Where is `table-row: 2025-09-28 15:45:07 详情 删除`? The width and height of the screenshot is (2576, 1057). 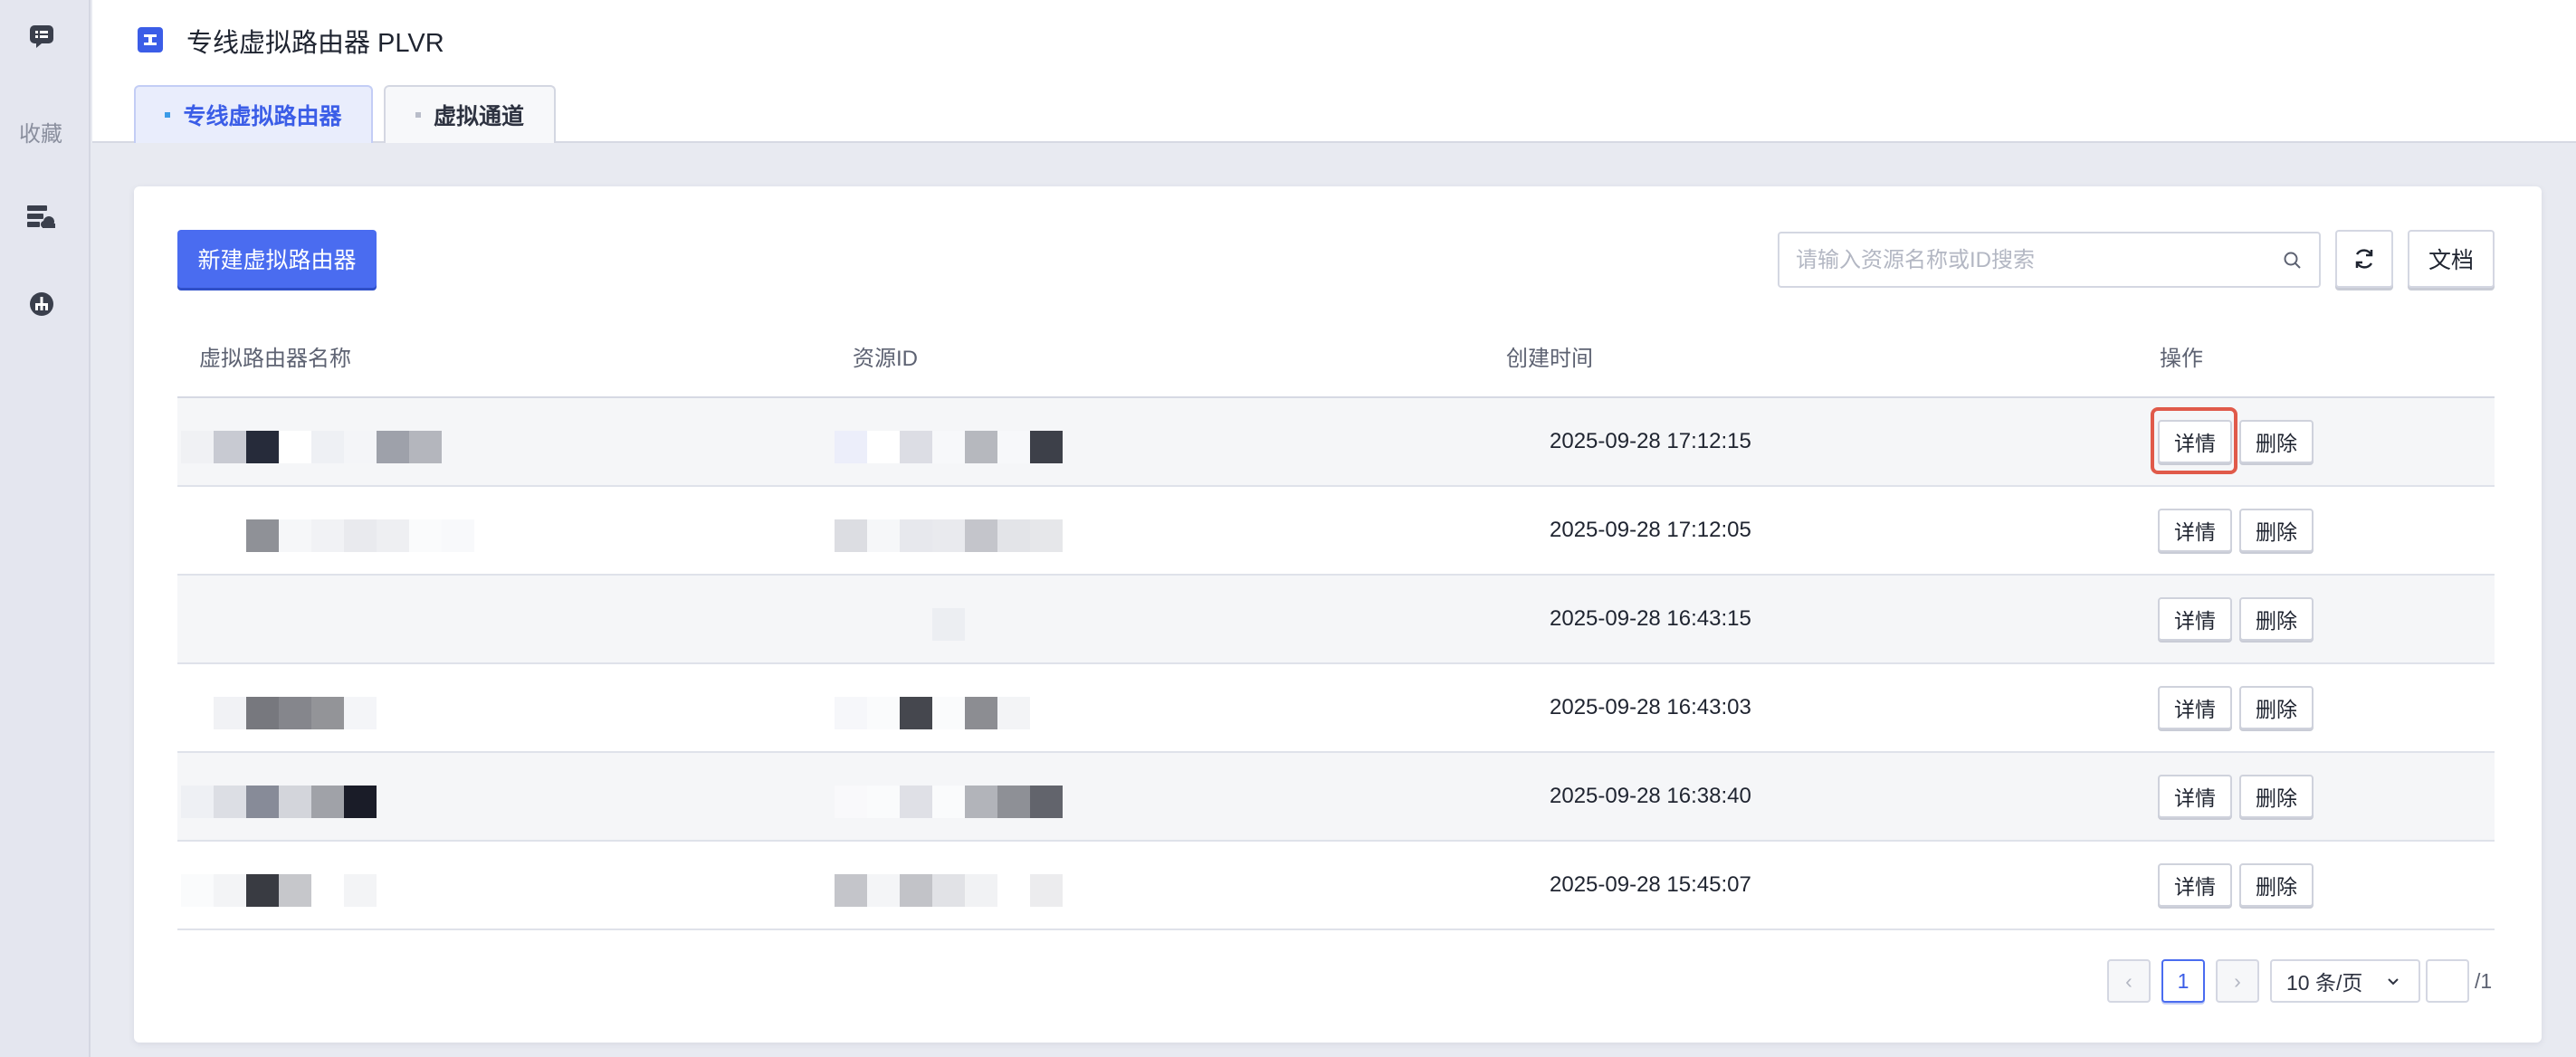
table-row: 2025-09-28 15:45:07 详情 删除 is located at coordinates (1336, 886).